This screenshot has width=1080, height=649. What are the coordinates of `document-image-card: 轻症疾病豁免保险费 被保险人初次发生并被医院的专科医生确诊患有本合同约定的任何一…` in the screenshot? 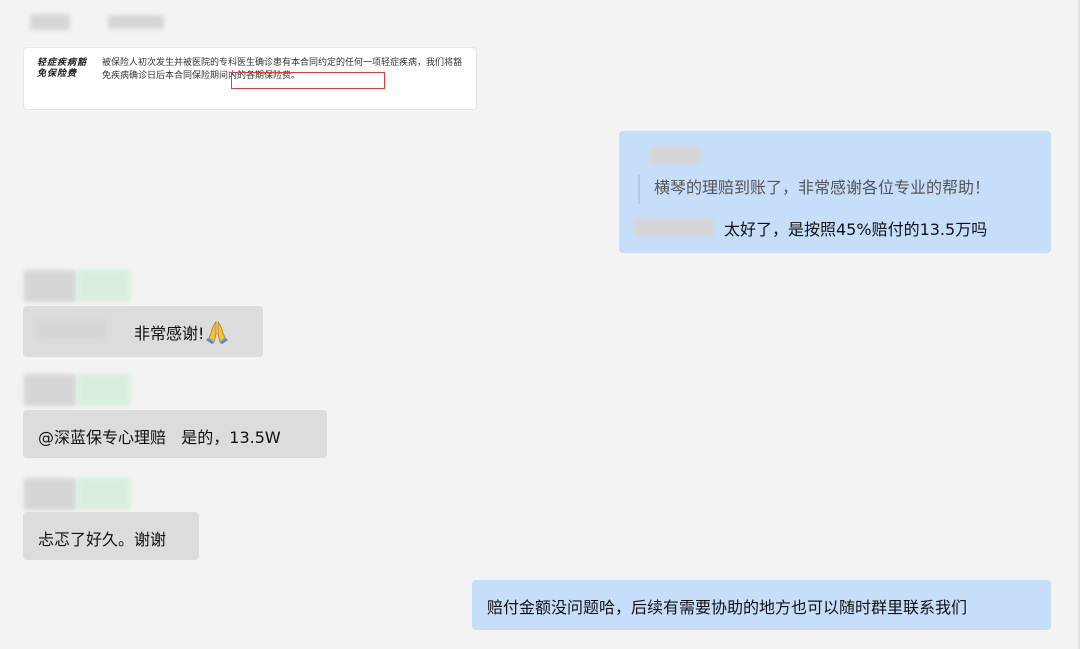 It's located at (250, 78).